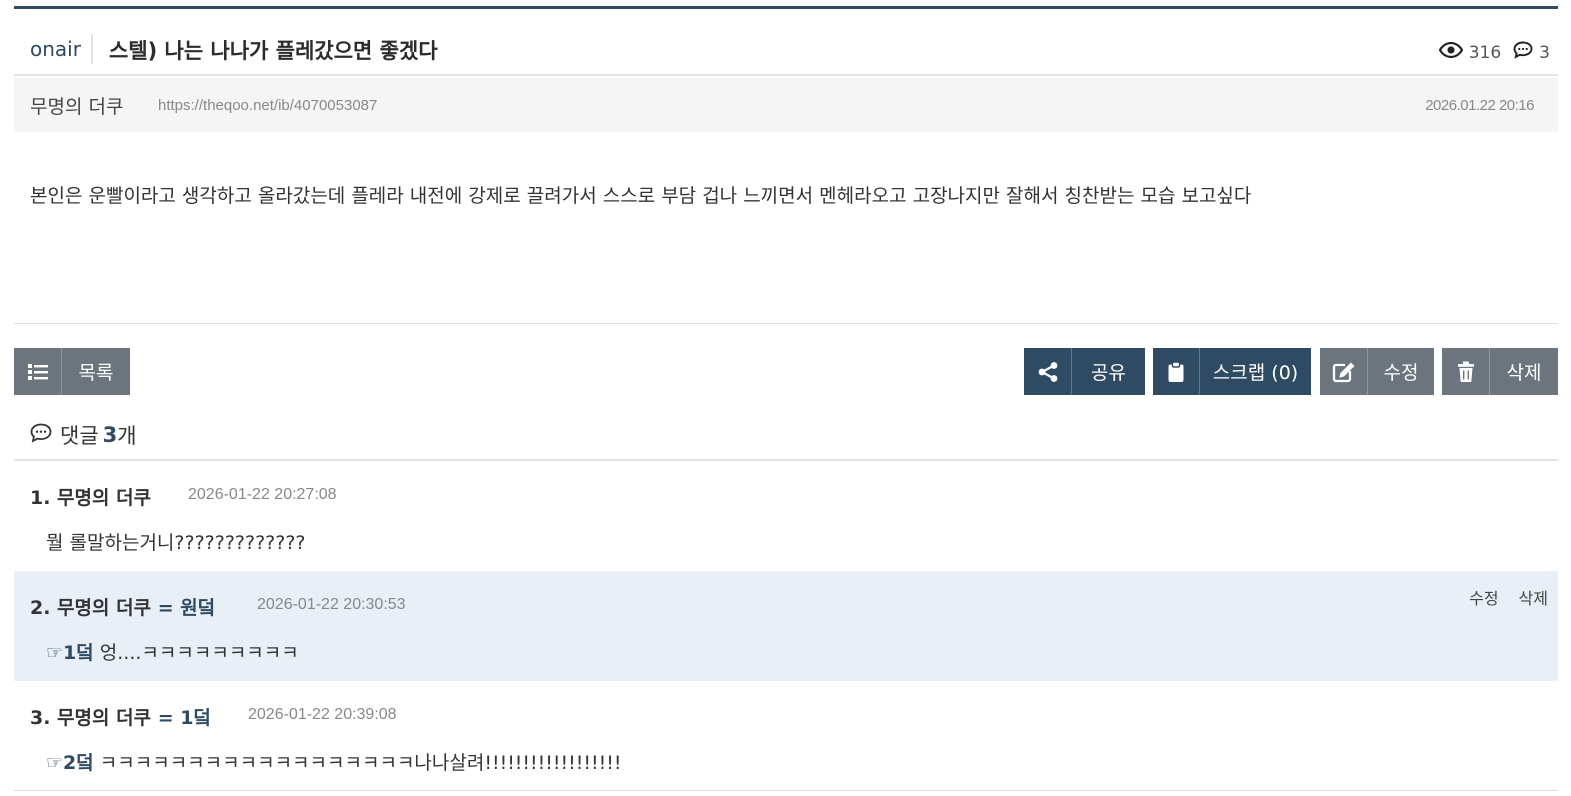 The image size is (1571, 796). What do you see at coordinates (120, 718) in the screenshot?
I see `comment-author: 3. 무명의 더쿠 = 1덬` at bounding box center [120, 718].